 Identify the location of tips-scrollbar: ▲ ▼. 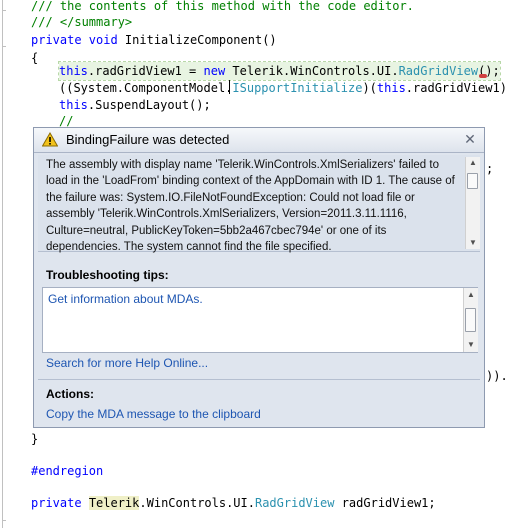
(470, 320).